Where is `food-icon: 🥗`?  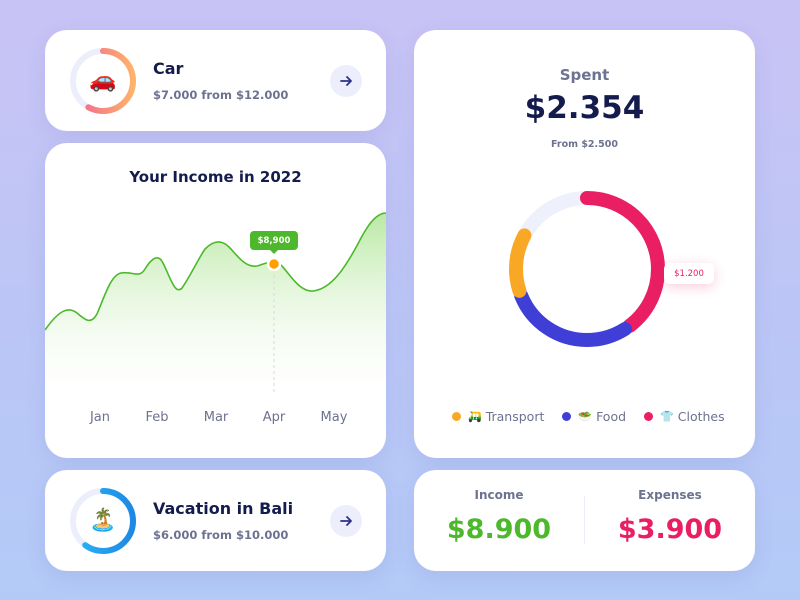
food-icon: 🥗 is located at coordinates (585, 416).